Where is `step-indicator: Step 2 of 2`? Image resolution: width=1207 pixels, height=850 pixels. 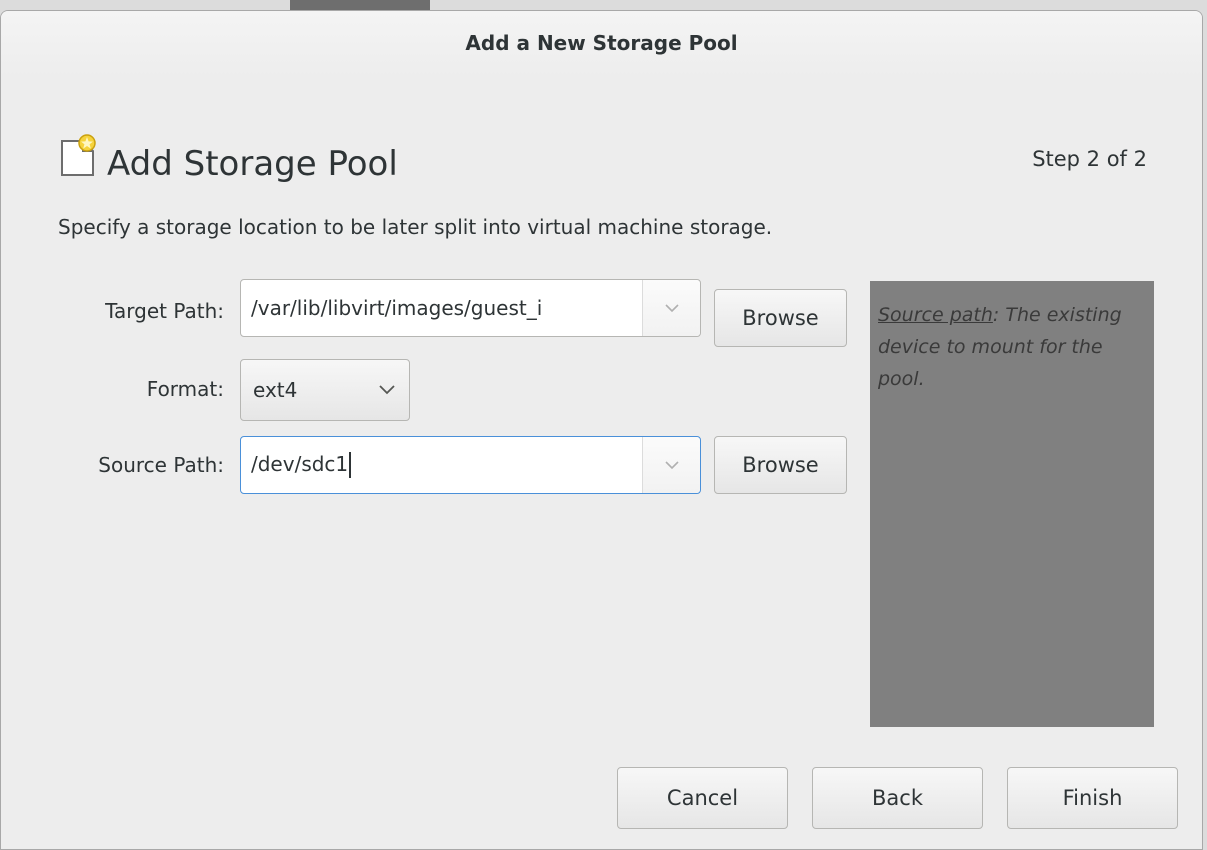
step-indicator: Step 2 of 2 is located at coordinates (1089, 159).